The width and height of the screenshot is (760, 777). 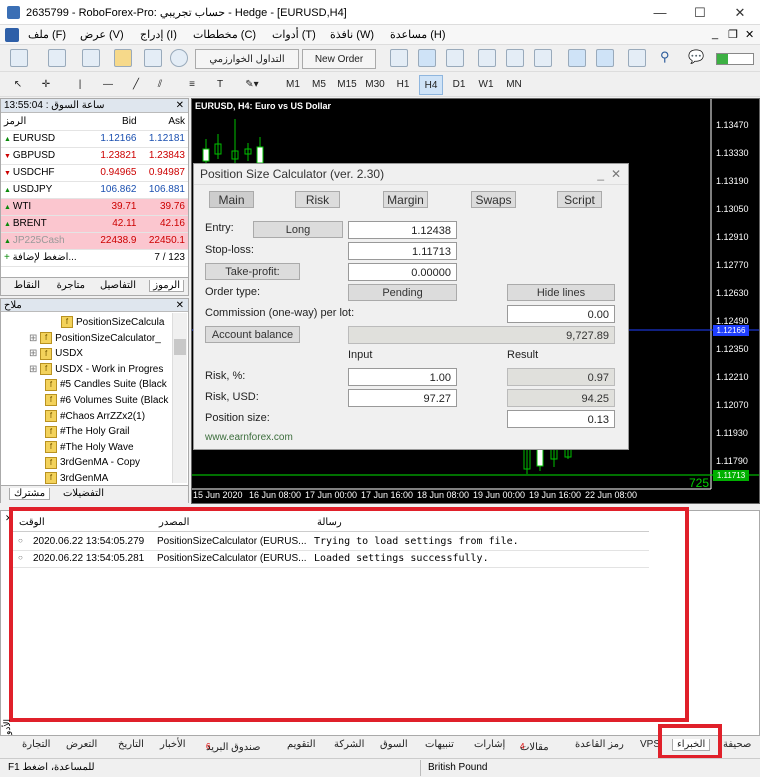 What do you see at coordinates (600, 174) in the screenshot?
I see `dialog-minimize-icon: _` at bounding box center [600, 174].